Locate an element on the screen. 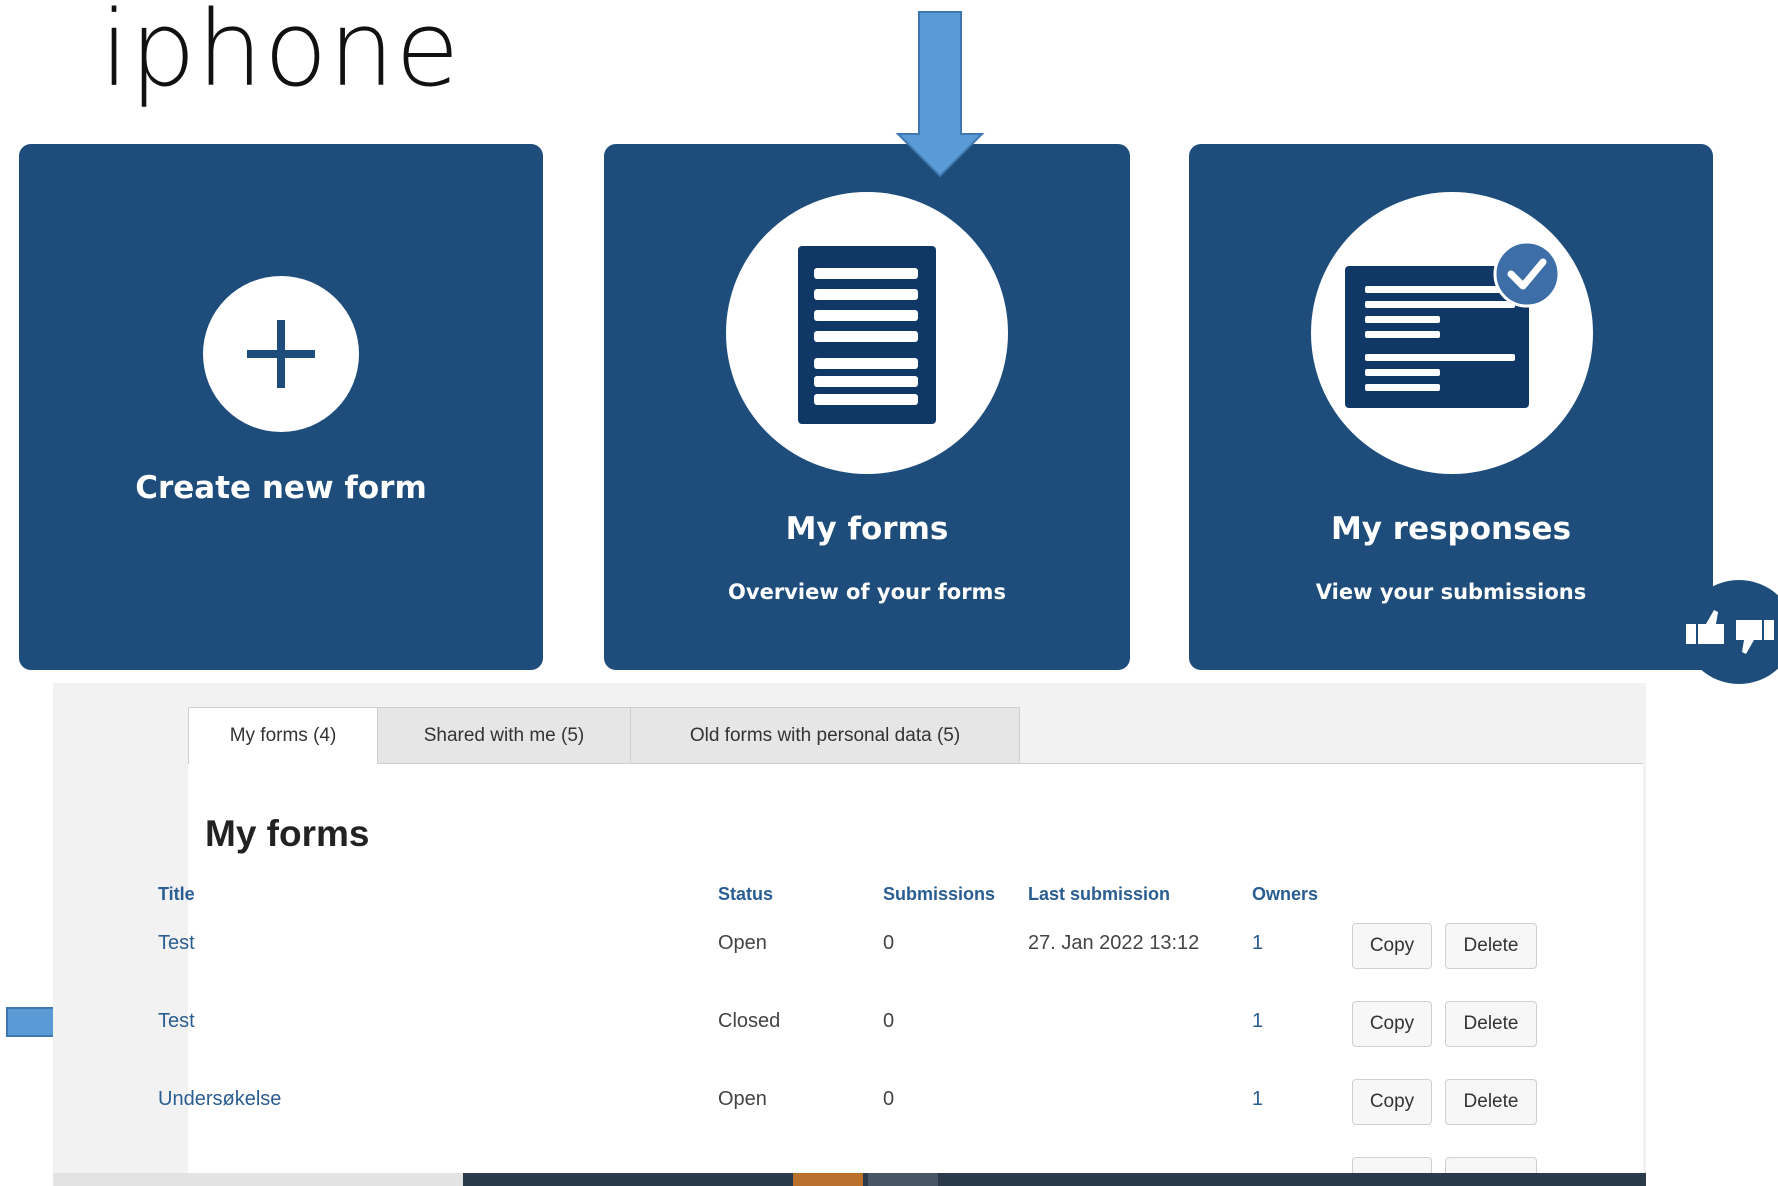 The image size is (1778, 1186). tab-my-forms: My forms (4) is located at coordinates (283, 735).